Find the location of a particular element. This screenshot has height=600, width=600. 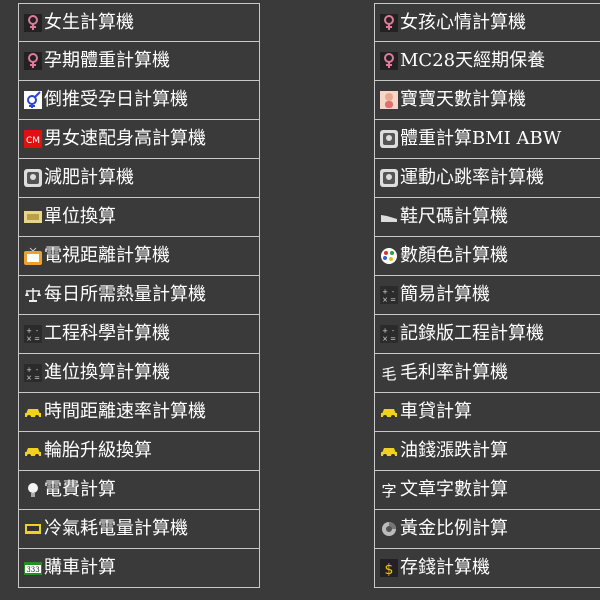

calculator-link: 體重計算BMI ABW is located at coordinates (487, 139).